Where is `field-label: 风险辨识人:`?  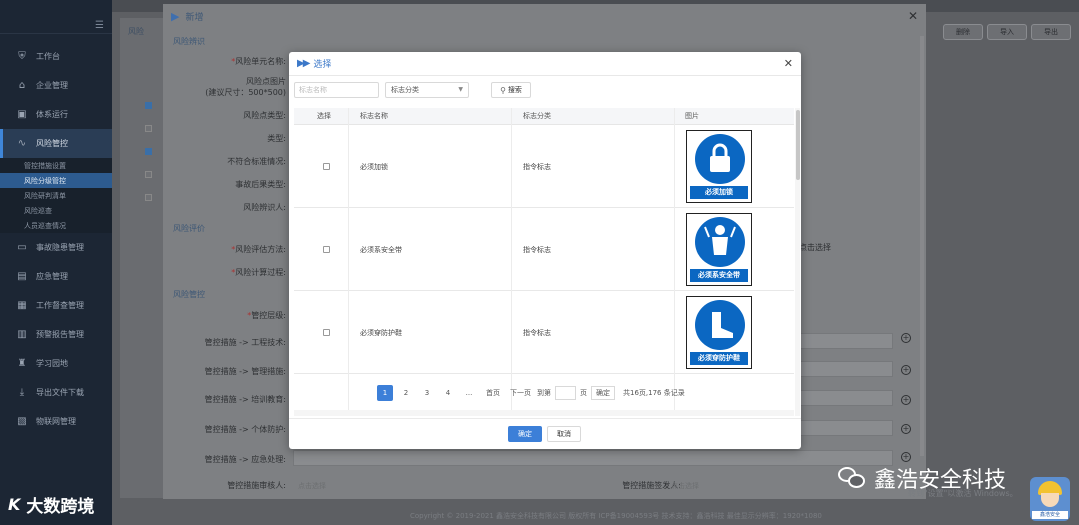 field-label: 风险辨识人: is located at coordinates (264, 207).